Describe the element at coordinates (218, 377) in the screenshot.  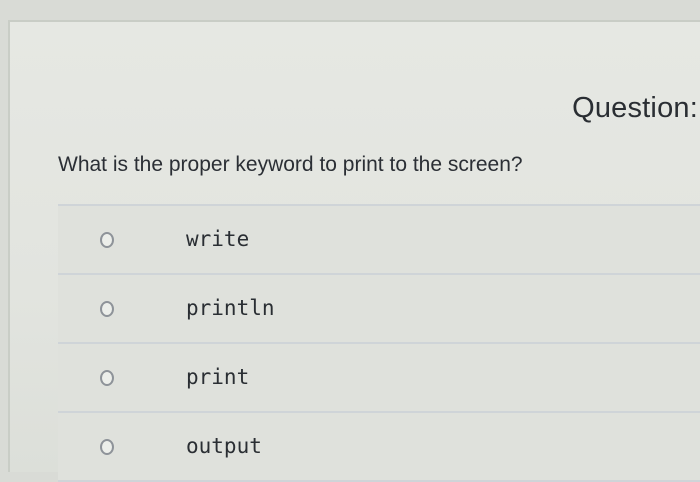
I see `option-label: print` at that location.